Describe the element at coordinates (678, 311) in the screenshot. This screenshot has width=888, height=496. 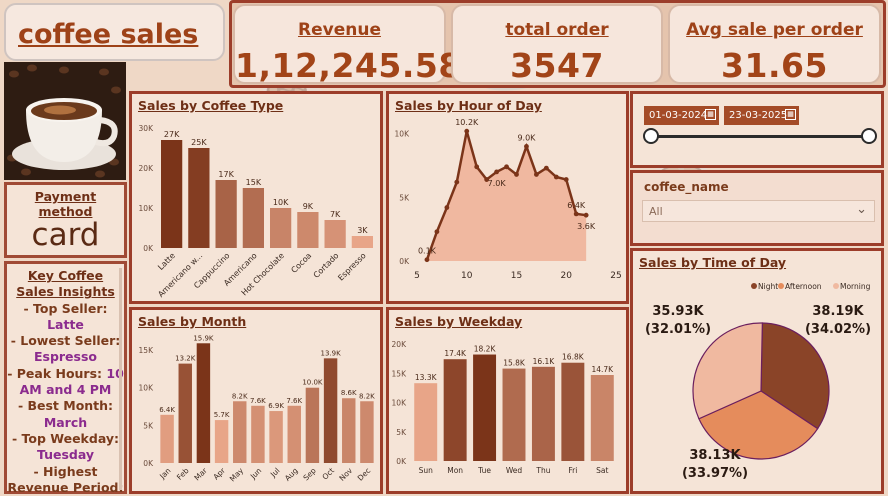
I see `data-label: 35.93K` at that location.